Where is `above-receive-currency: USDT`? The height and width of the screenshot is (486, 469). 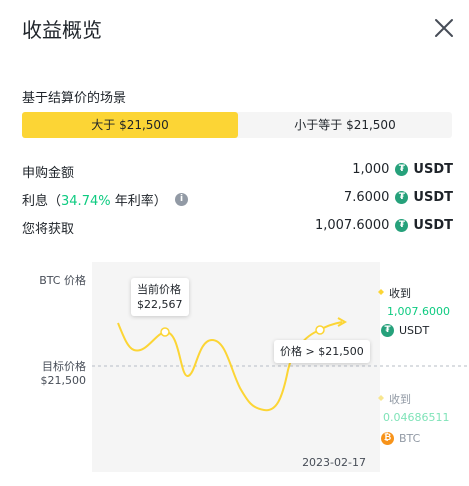 above-receive-currency: USDT is located at coordinates (414, 330).